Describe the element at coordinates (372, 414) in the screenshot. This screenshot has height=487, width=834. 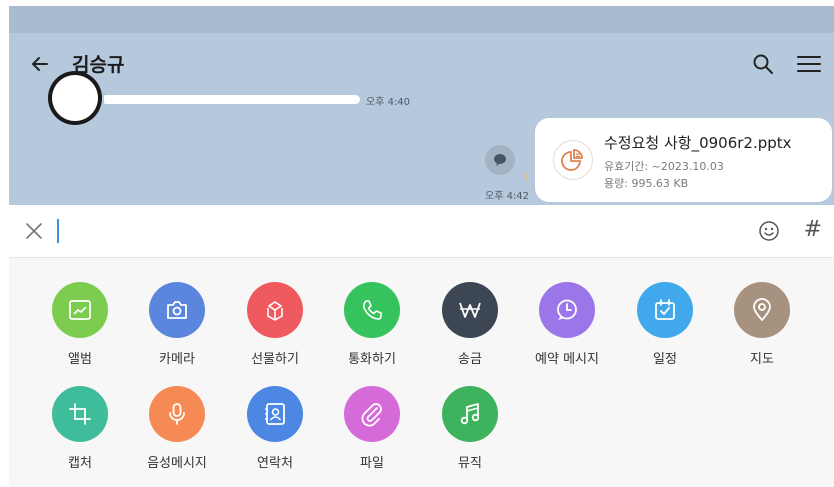
I see `paperclip-icon` at that location.